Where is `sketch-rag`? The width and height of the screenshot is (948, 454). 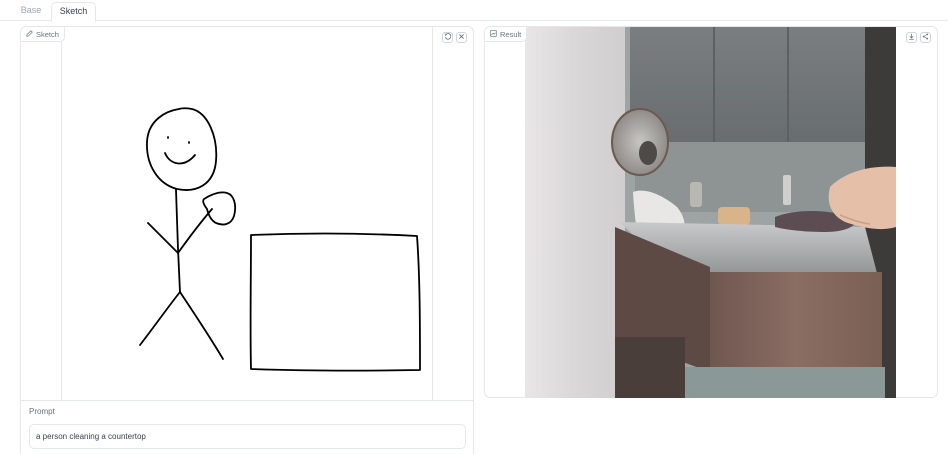
sketch-rag is located at coordinates (219, 208).